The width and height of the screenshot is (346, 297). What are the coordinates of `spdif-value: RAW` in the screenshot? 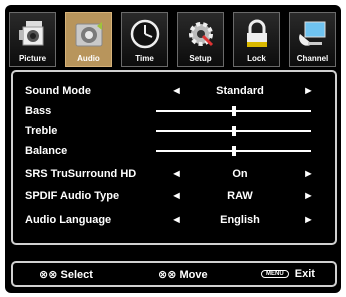 It's located at (240, 196).